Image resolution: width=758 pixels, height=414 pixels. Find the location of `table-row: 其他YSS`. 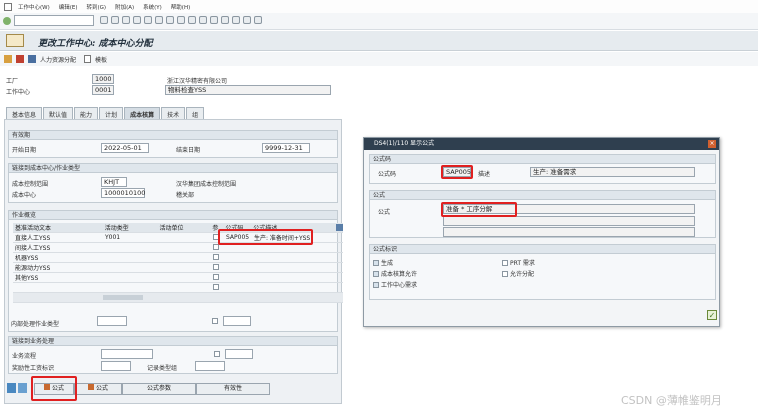

table-row: 其他YSS is located at coordinates (178, 278).